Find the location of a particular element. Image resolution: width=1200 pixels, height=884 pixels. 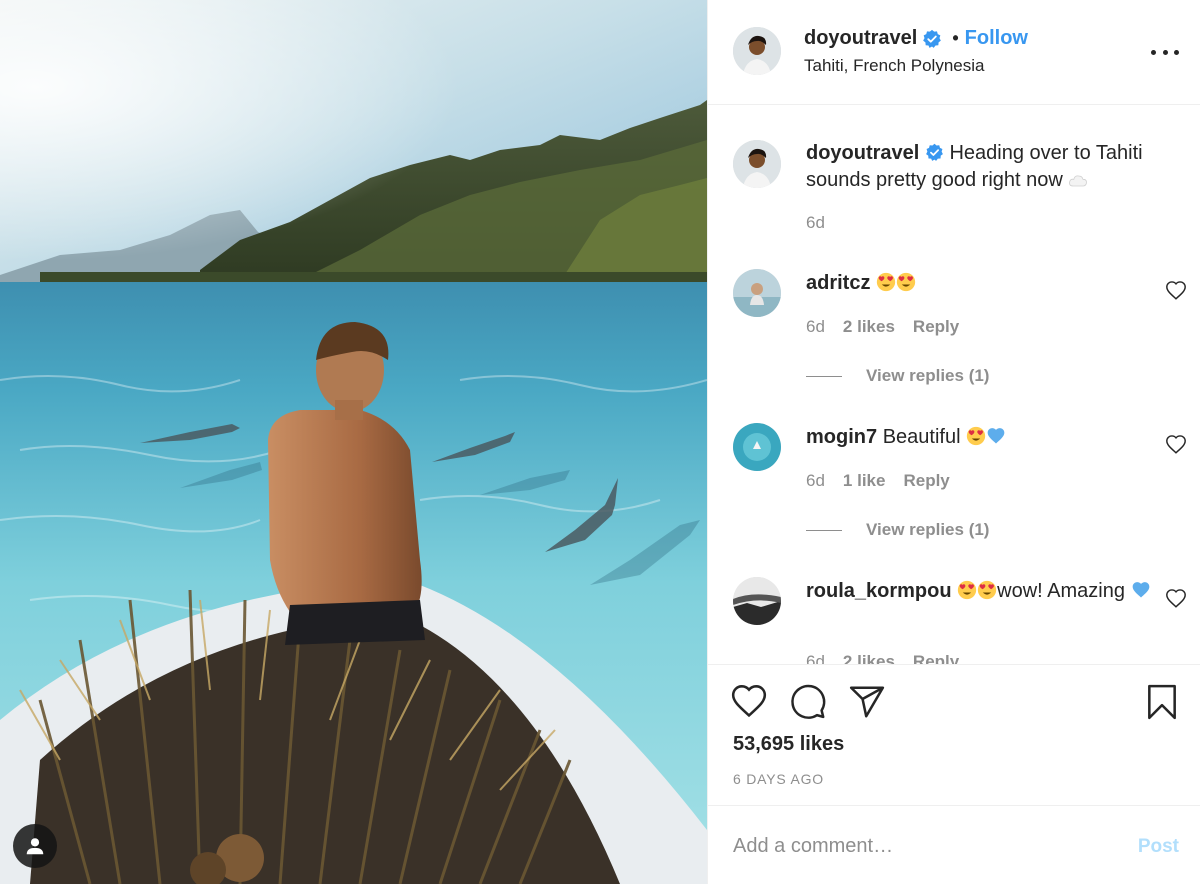

comment-text: roula_kormpou wow! Amazing is located at coordinates (978, 591).